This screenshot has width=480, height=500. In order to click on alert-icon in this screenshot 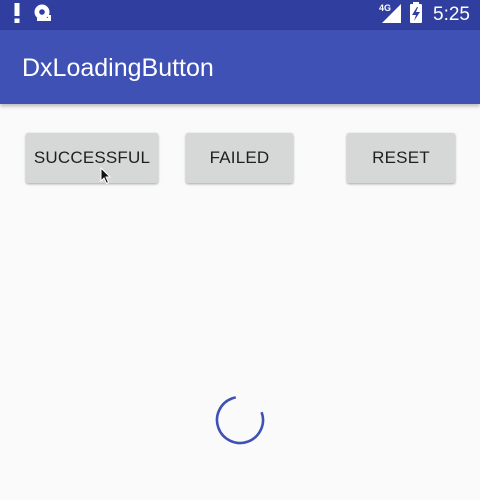, I will do `click(17, 15)`.